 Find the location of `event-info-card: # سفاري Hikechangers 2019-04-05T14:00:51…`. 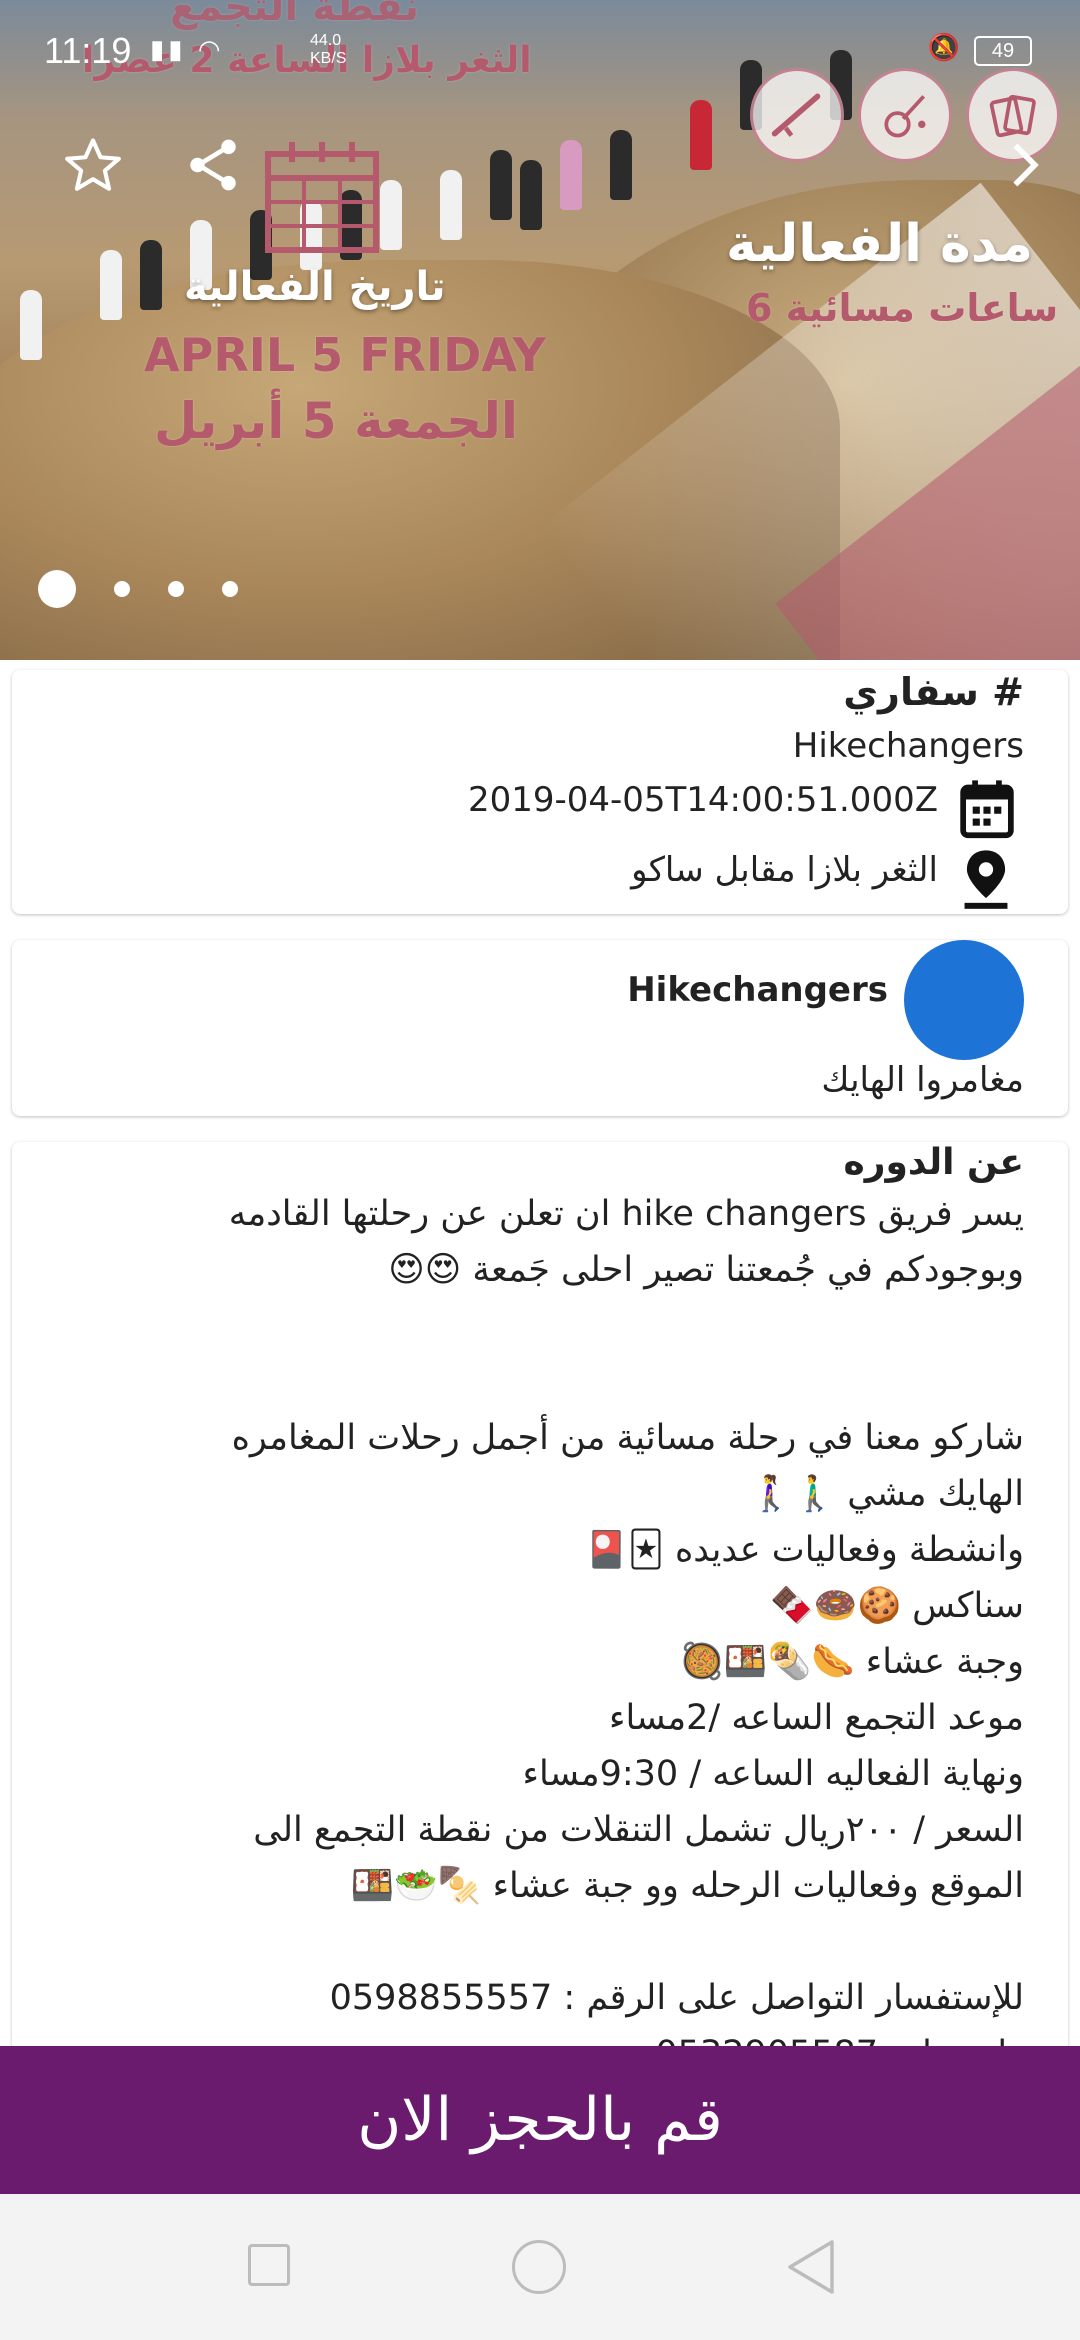

event-info-card: # سفاري Hikechangers 2019-04-05T14:00:51… is located at coordinates (540, 792).